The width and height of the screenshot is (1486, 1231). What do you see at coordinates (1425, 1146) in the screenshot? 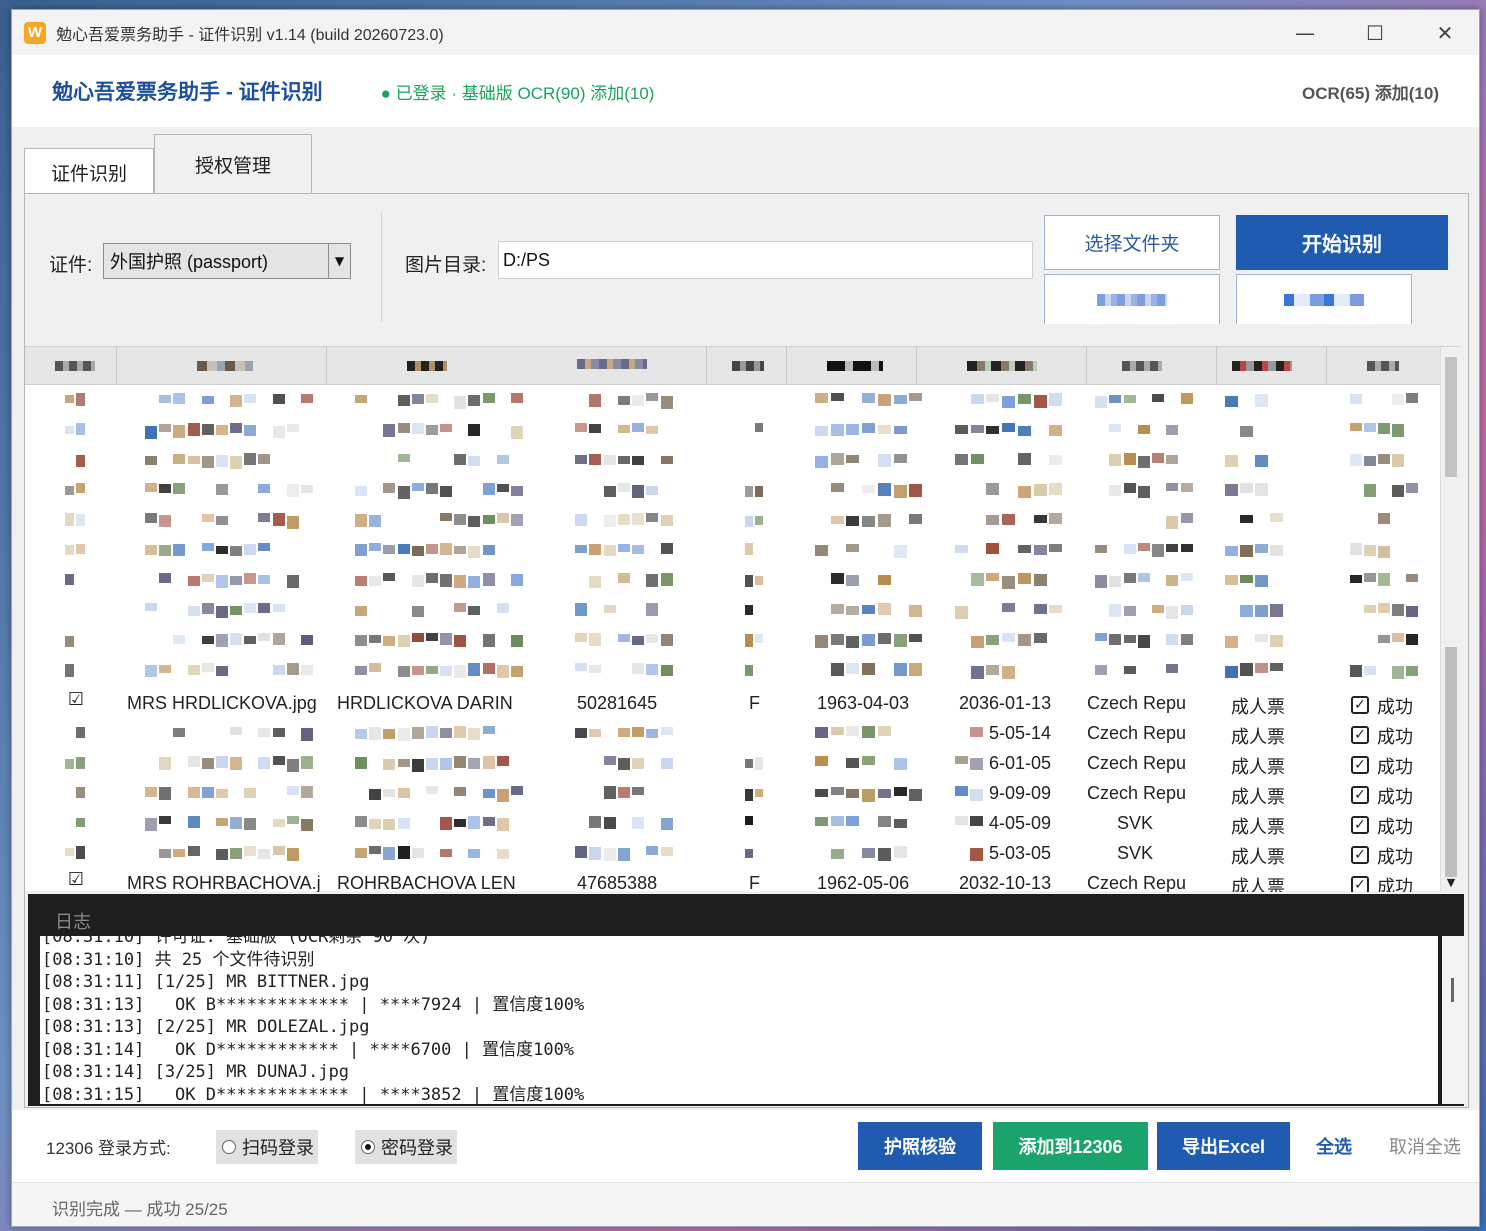
I see `deselect-all-button: 取消全选` at bounding box center [1425, 1146].